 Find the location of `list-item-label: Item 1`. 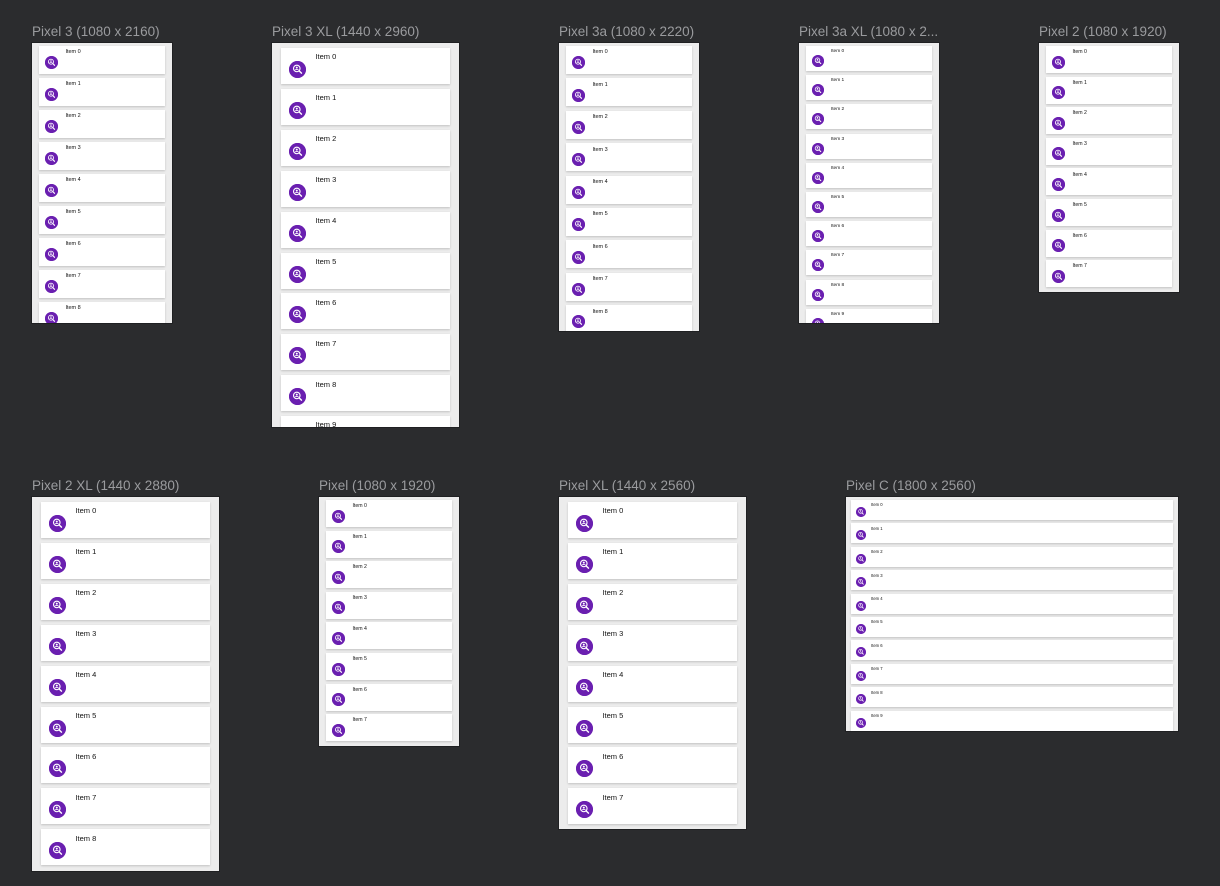

list-item-label: Item 1 is located at coordinates (326, 98).